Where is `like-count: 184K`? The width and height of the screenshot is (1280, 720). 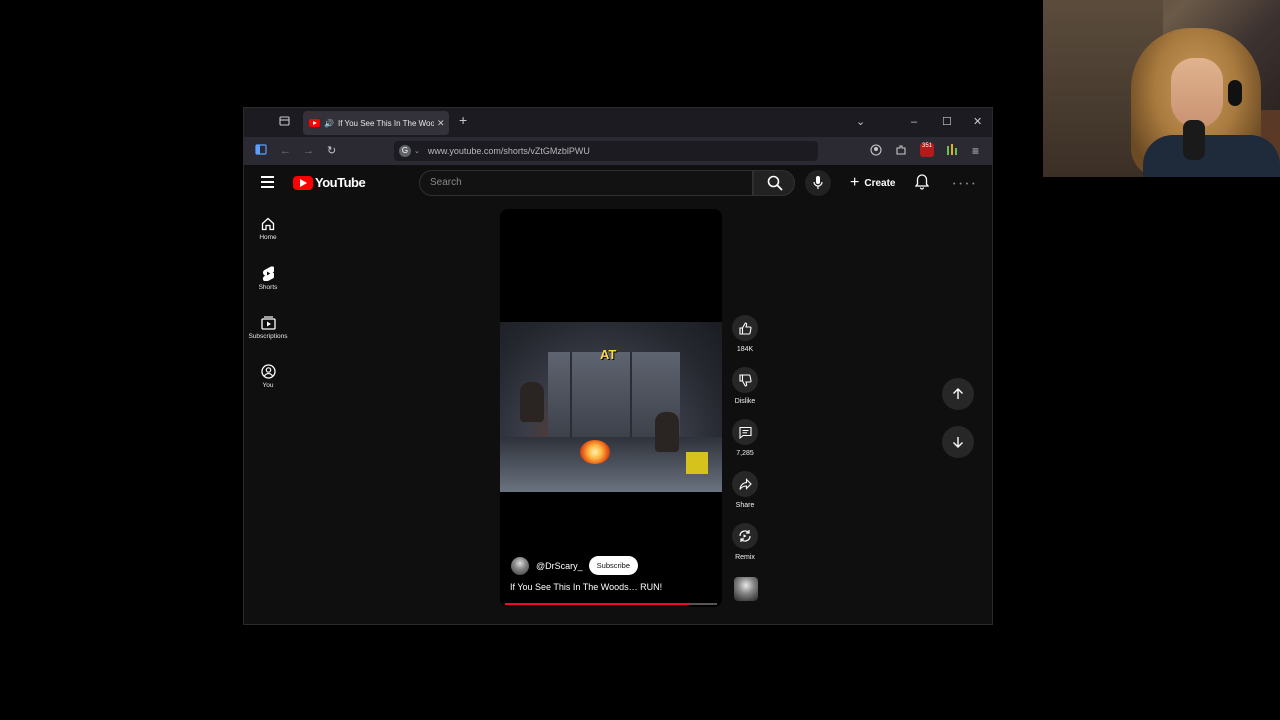
like-count: 184K is located at coordinates (745, 349).